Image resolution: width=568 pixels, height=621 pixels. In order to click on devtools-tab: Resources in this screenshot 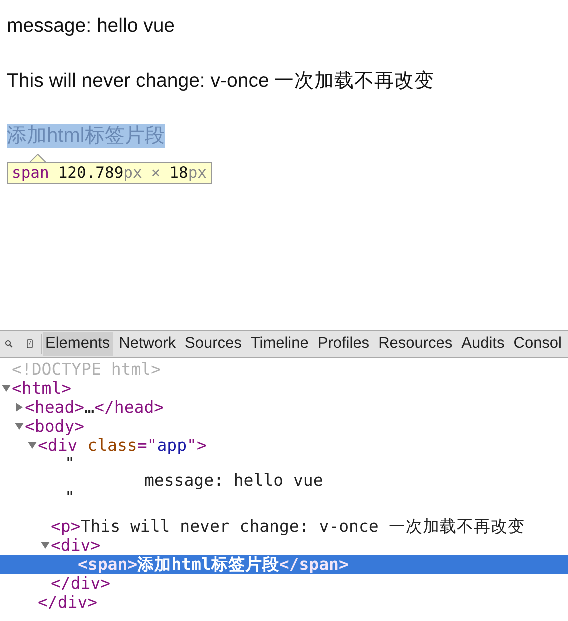, I will do `click(416, 344)`.